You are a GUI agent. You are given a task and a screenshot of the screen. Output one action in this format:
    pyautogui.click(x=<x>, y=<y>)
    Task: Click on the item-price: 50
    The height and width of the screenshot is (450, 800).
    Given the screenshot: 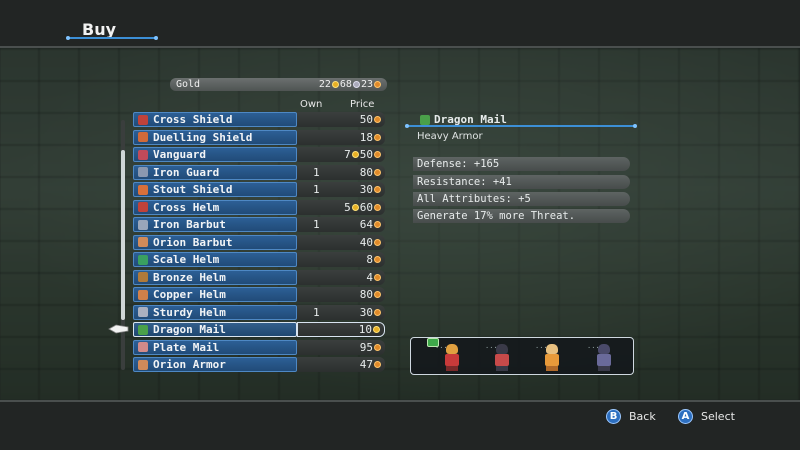 What is the action you would take?
    pyautogui.click(x=370, y=119)
    